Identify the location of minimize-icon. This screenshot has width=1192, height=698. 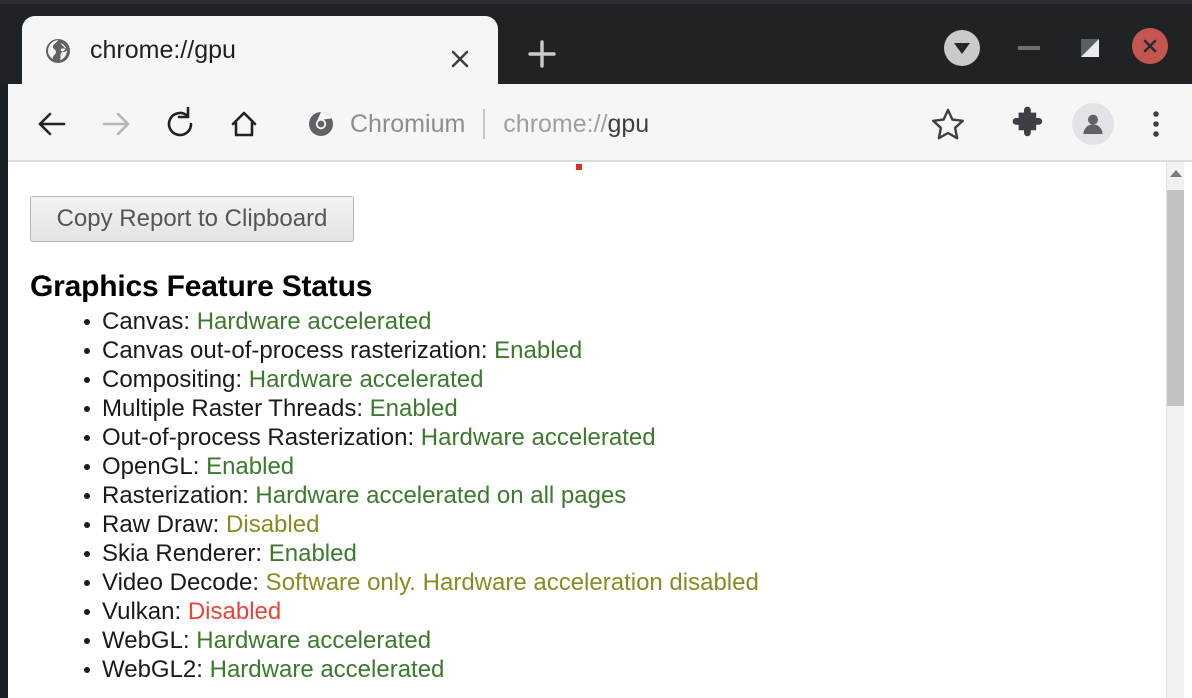
(1029, 48).